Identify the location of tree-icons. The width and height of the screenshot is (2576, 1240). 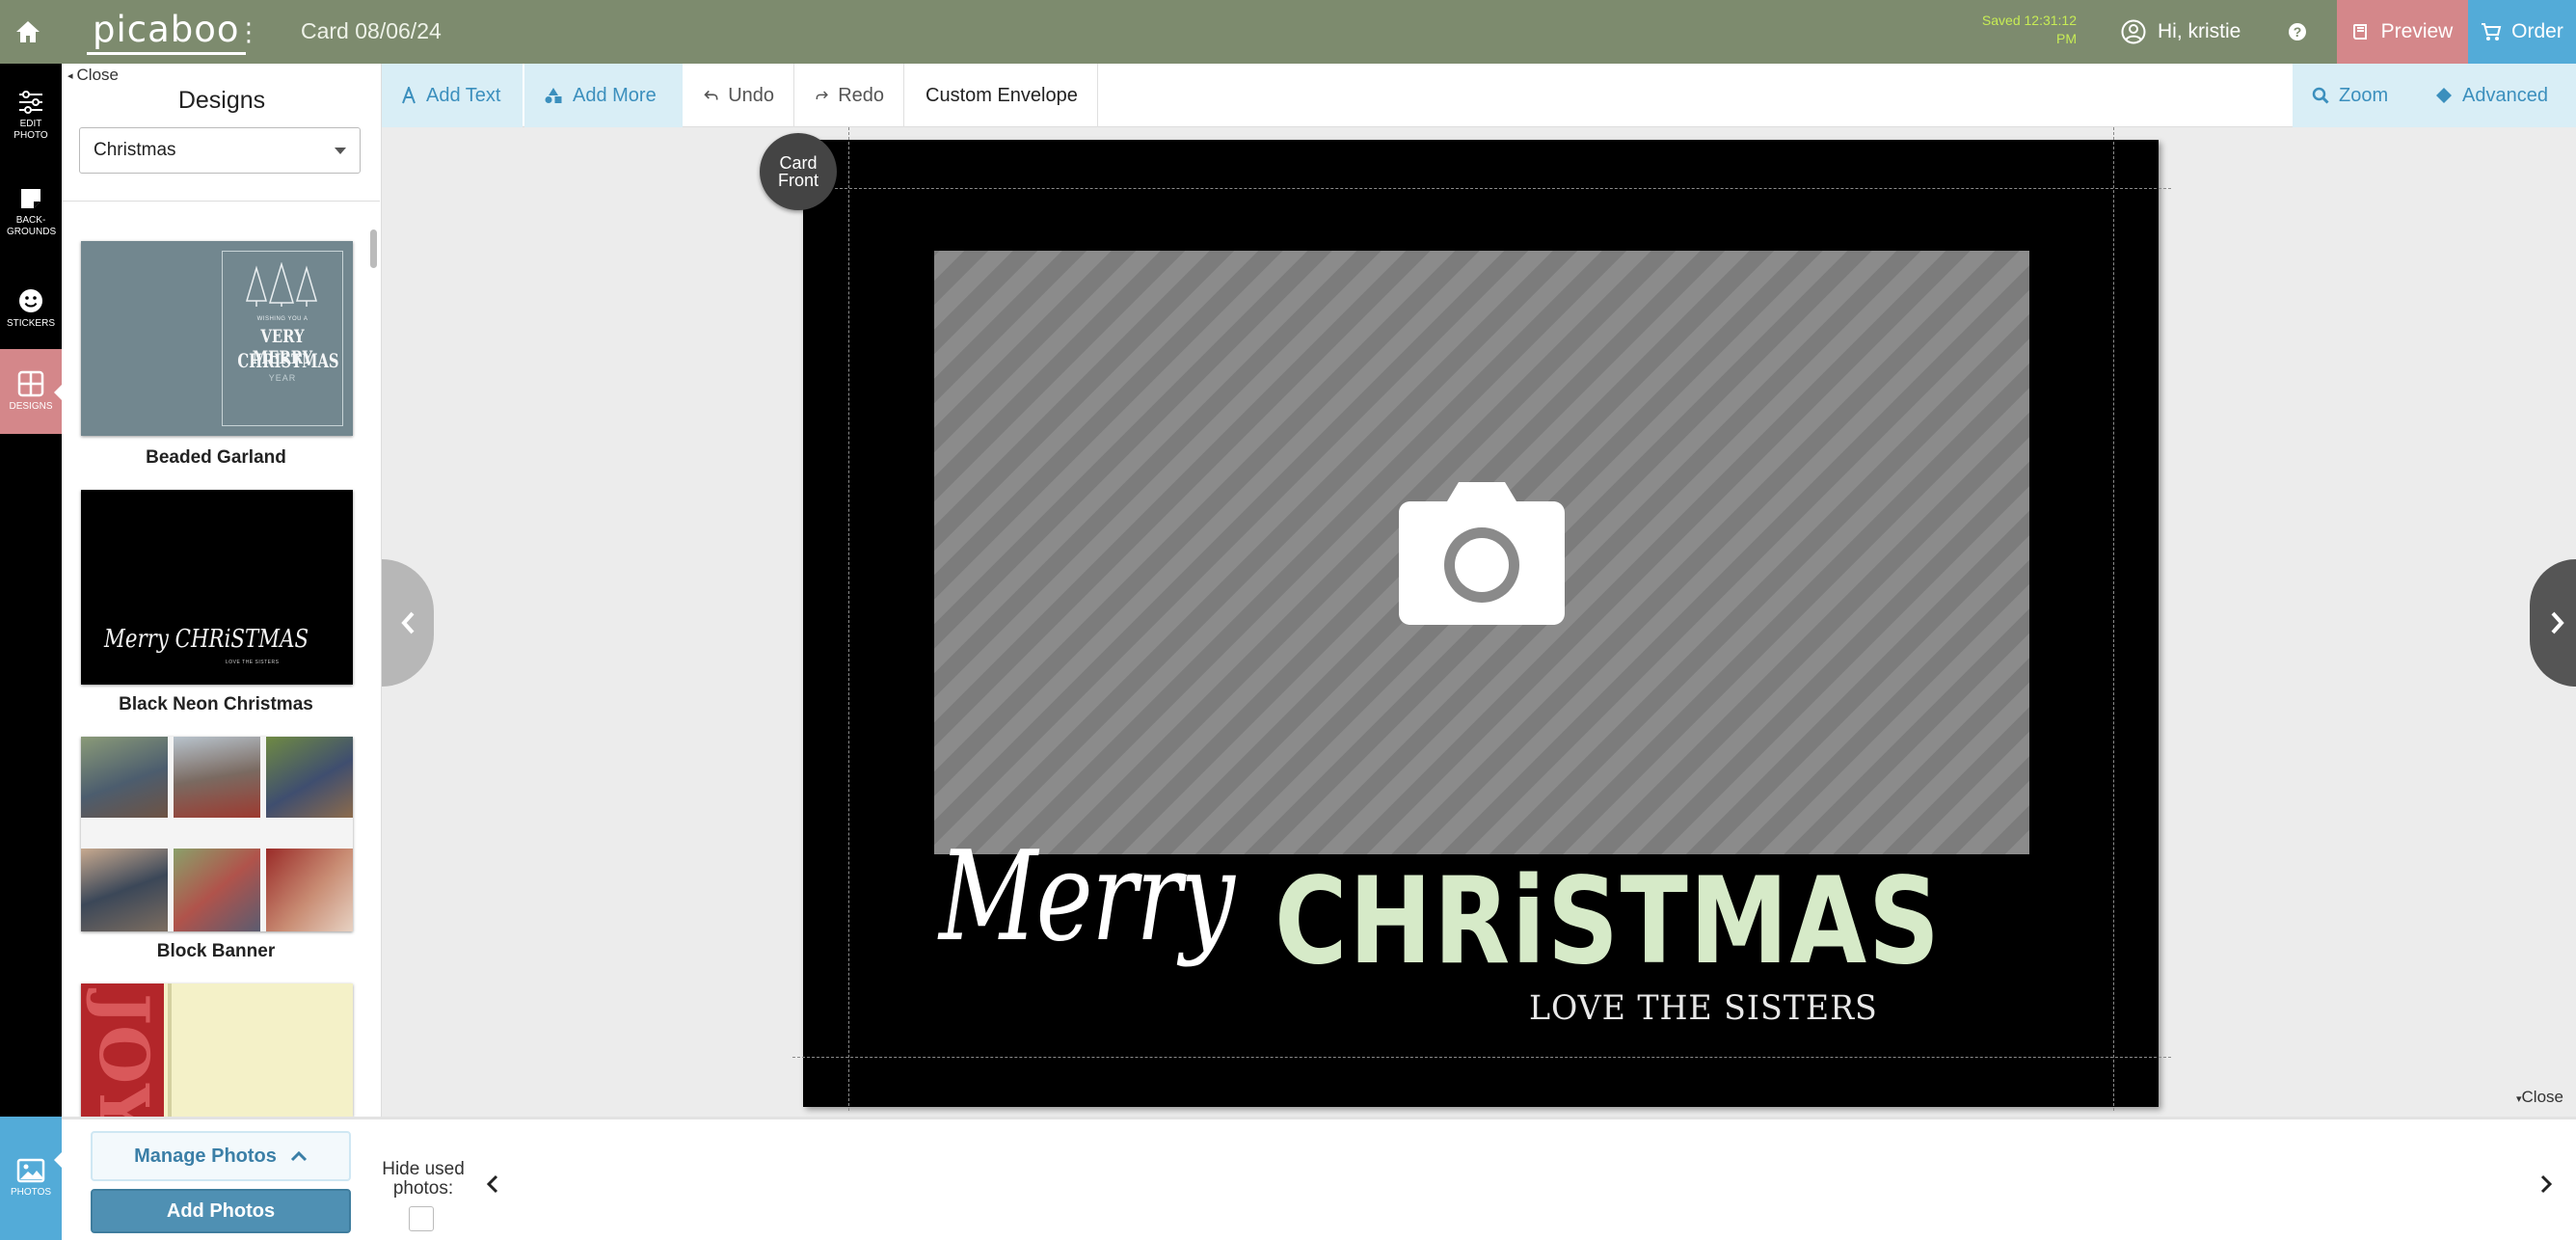
(281, 284).